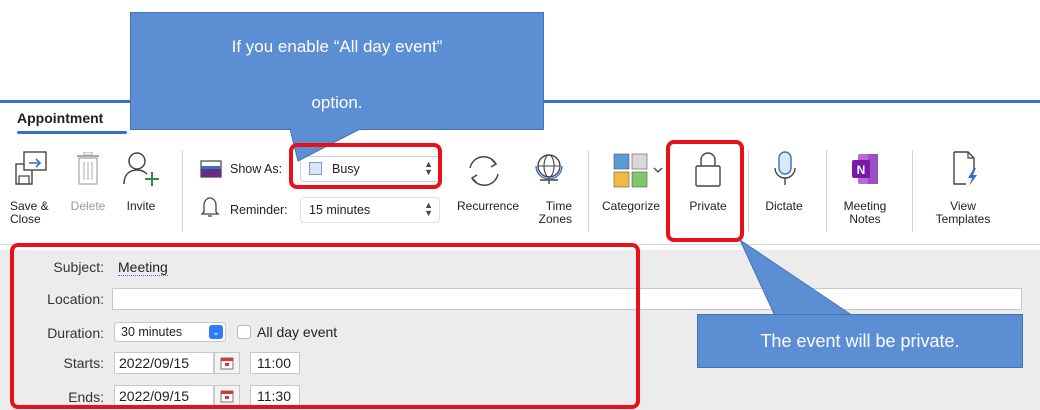  Describe the element at coordinates (549, 169) in the screenshot. I see `globe-icon` at that location.